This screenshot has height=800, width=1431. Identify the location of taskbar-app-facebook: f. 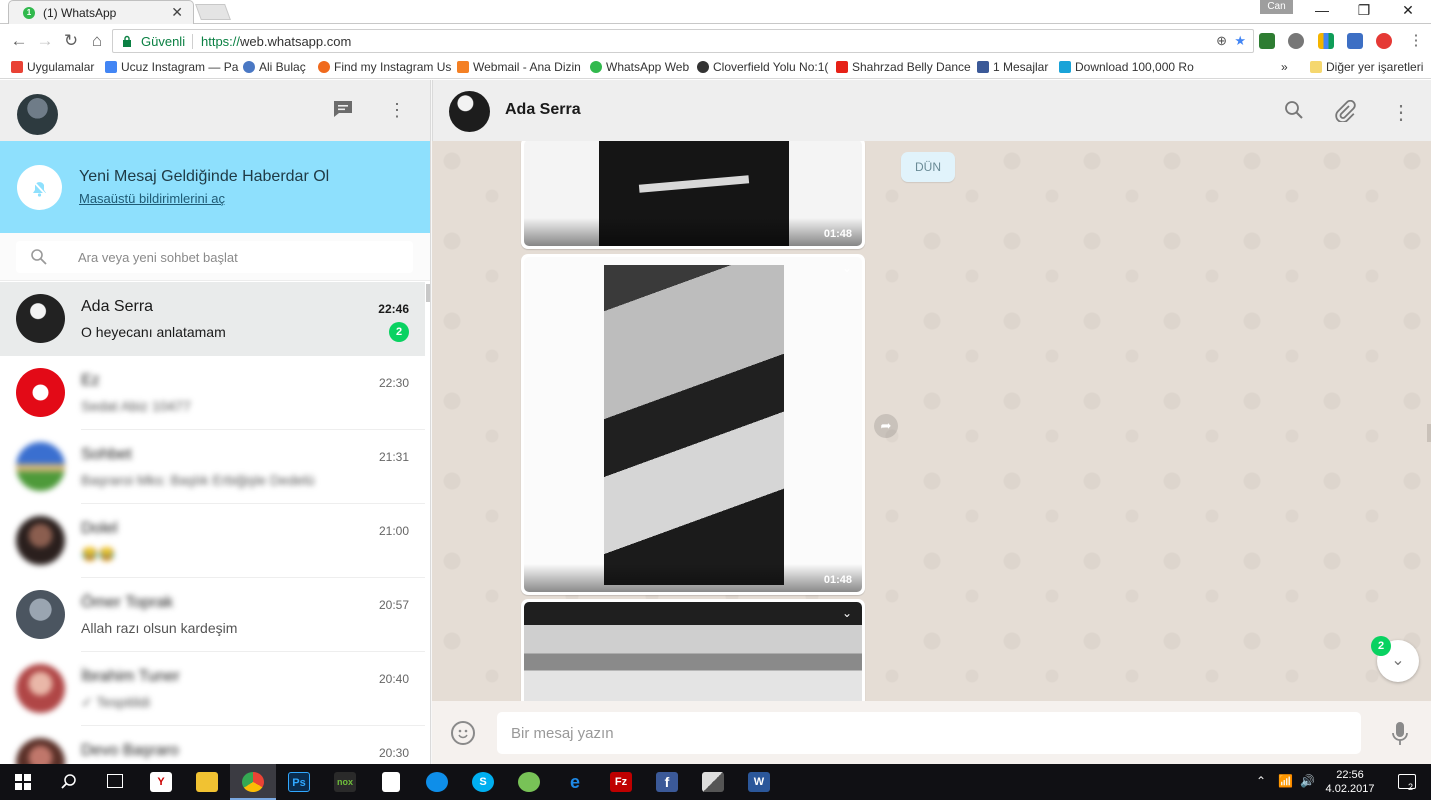
(667, 782).